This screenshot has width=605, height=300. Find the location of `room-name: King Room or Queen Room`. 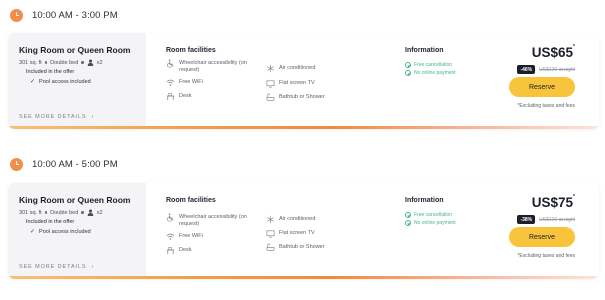

room-name: King Room or Queen Room is located at coordinates (75, 50).